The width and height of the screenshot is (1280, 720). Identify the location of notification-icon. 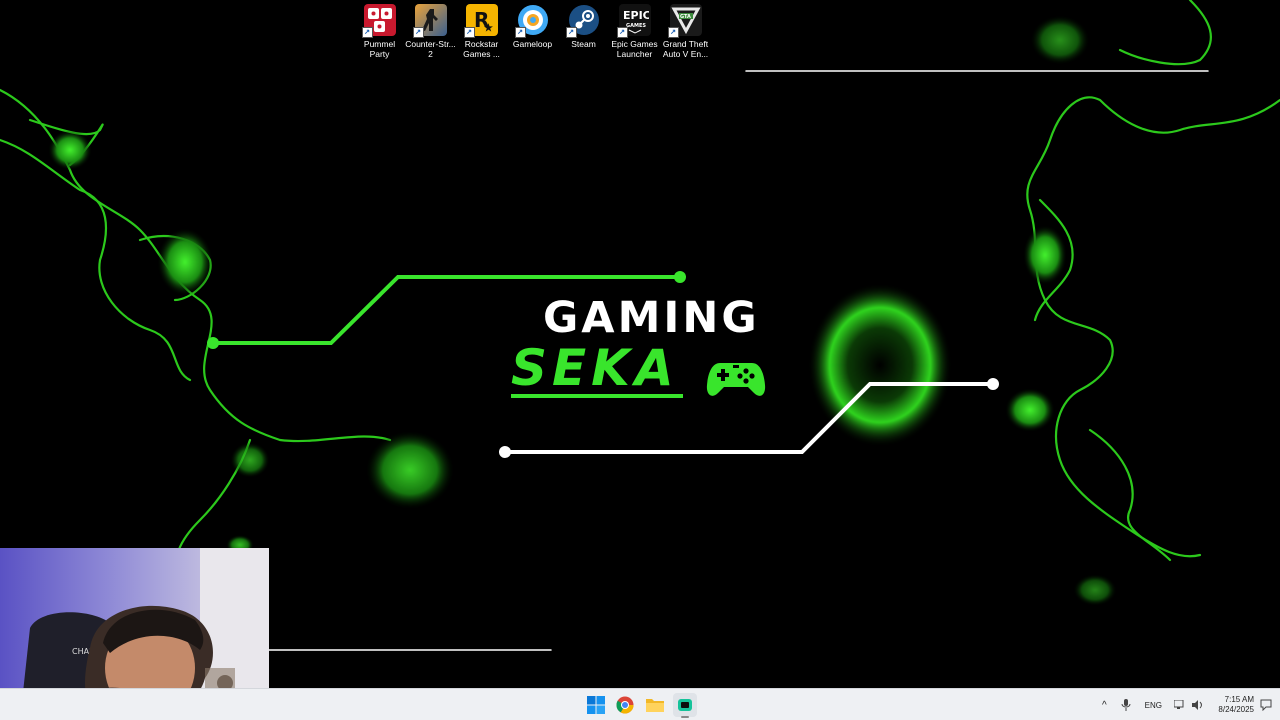
(1266, 705).